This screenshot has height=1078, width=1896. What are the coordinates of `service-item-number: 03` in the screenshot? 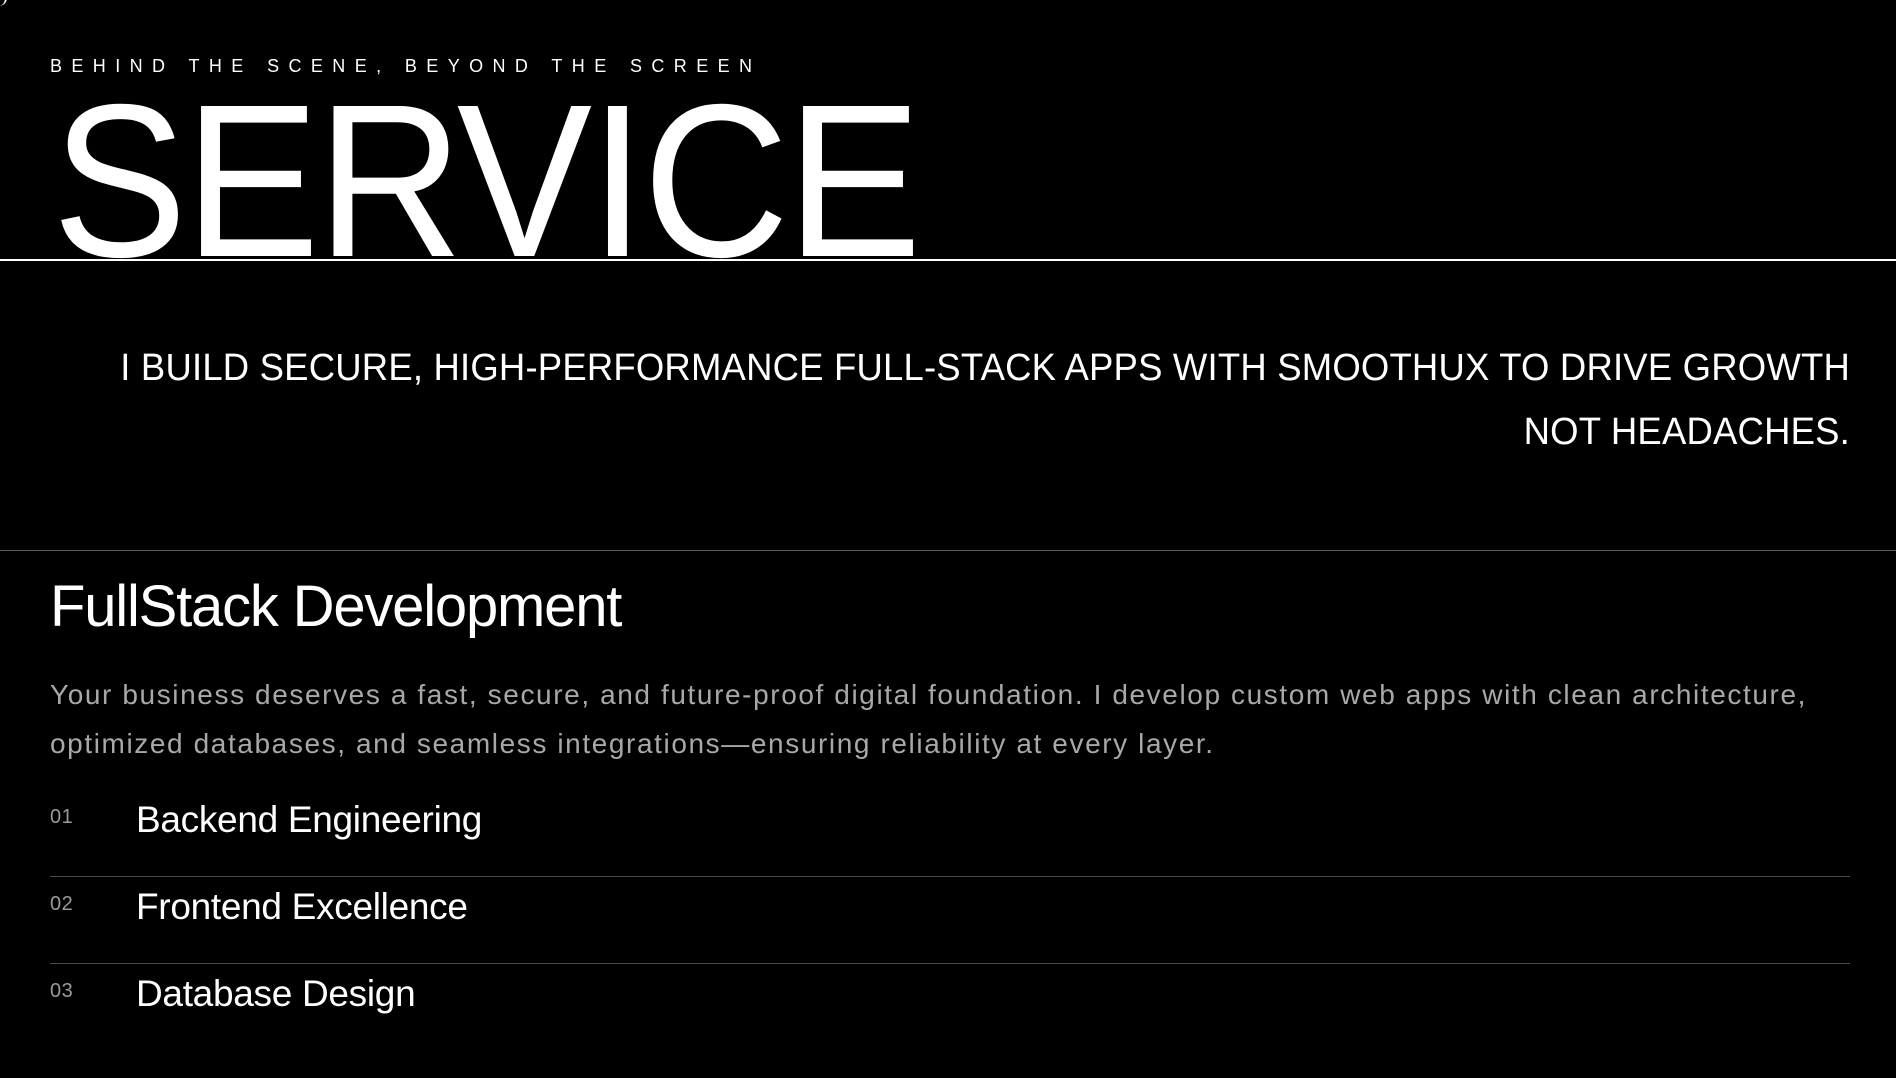 It's located at (62, 991).